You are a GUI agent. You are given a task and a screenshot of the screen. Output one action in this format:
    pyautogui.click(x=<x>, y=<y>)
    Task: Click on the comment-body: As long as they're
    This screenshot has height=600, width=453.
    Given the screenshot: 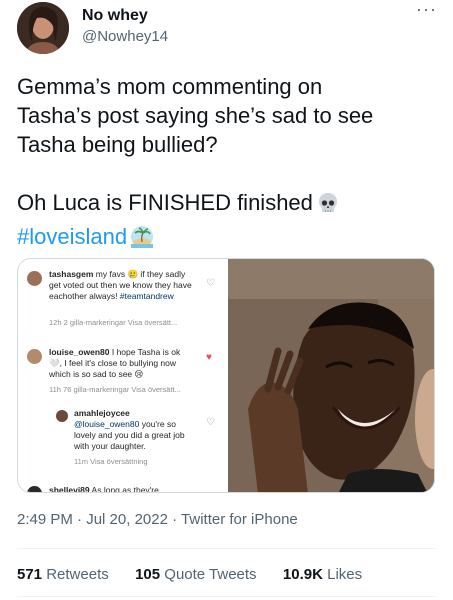 What is the action you would take?
    pyautogui.click(x=125, y=489)
    